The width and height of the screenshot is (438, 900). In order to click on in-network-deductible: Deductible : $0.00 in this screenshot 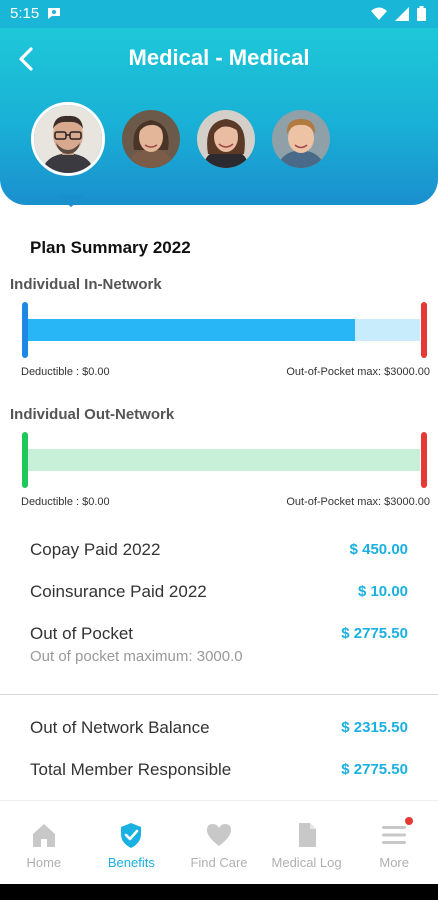, I will do `click(65, 372)`.